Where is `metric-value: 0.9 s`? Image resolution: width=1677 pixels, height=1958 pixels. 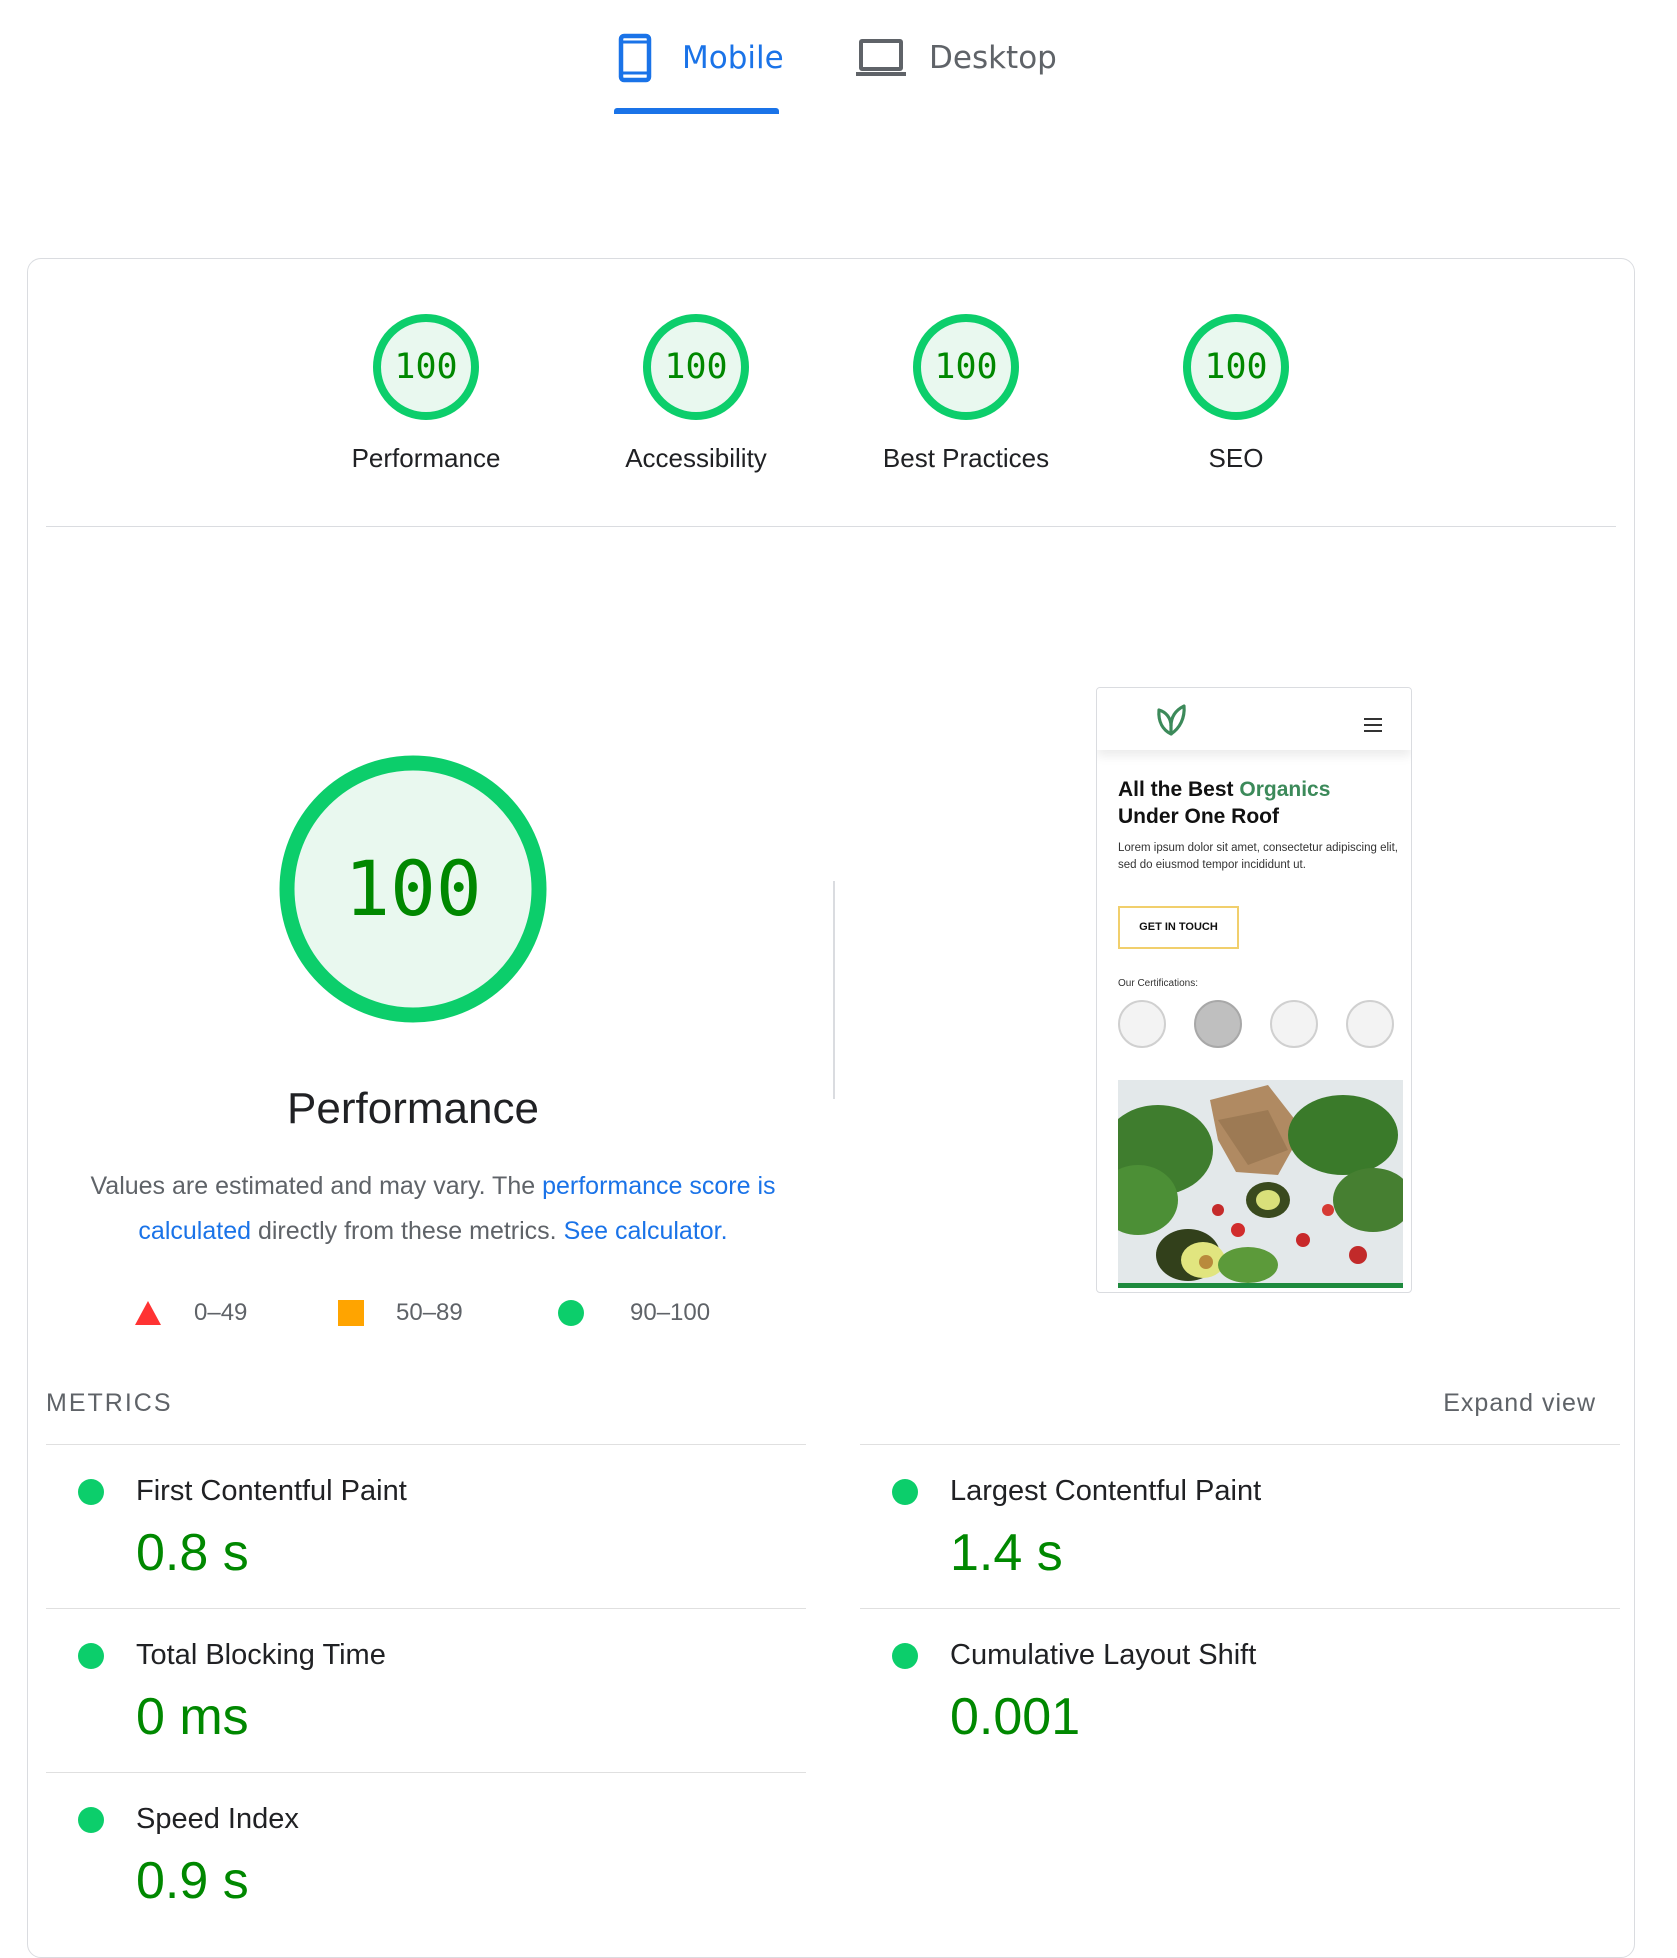
metric-value: 0.9 s is located at coordinates (192, 1881).